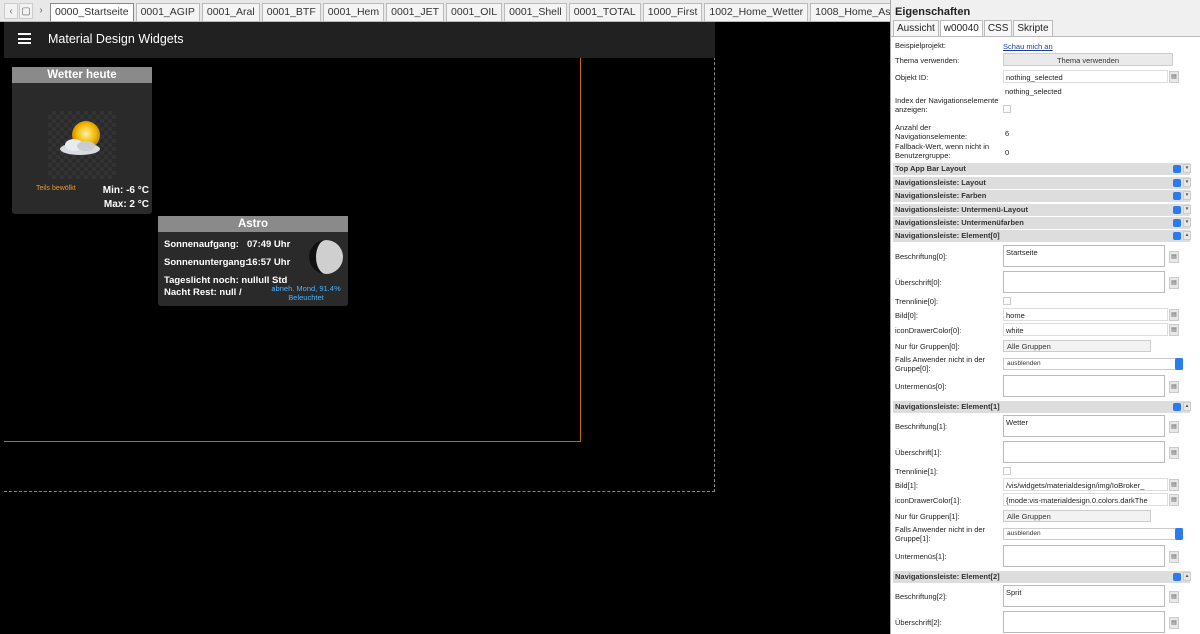  I want to click on section-title: Top App Bar Layout, so click(930, 168).